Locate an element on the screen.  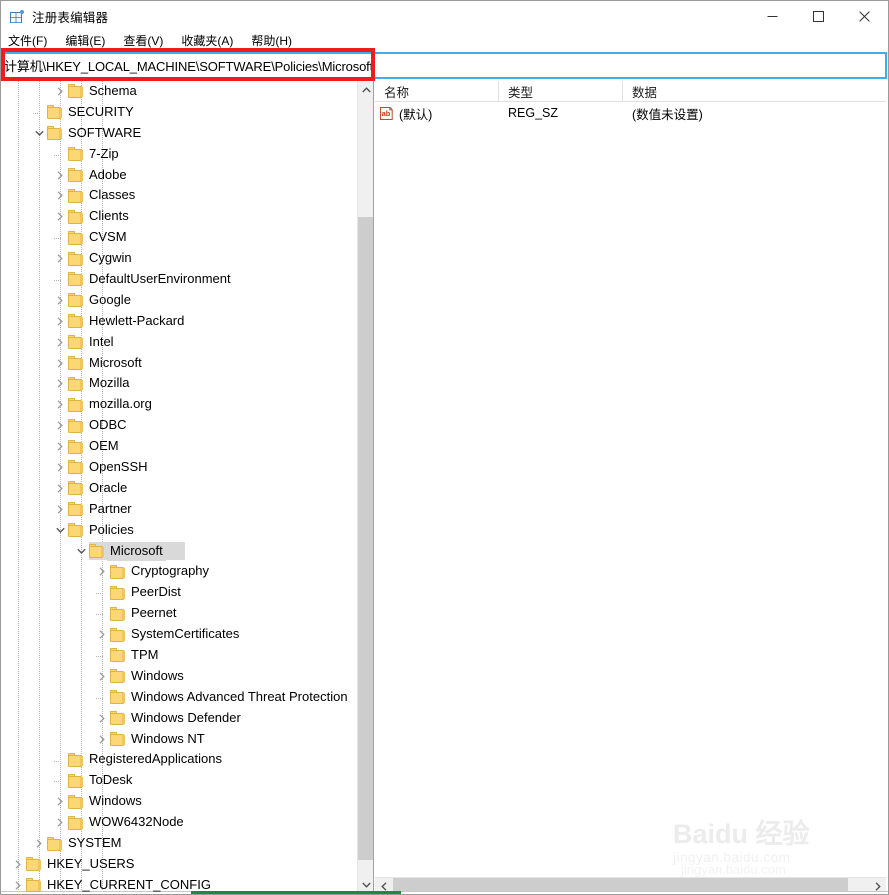
tree-item-registeredapplications: RegisteredApplications is located at coordinates (180, 760).